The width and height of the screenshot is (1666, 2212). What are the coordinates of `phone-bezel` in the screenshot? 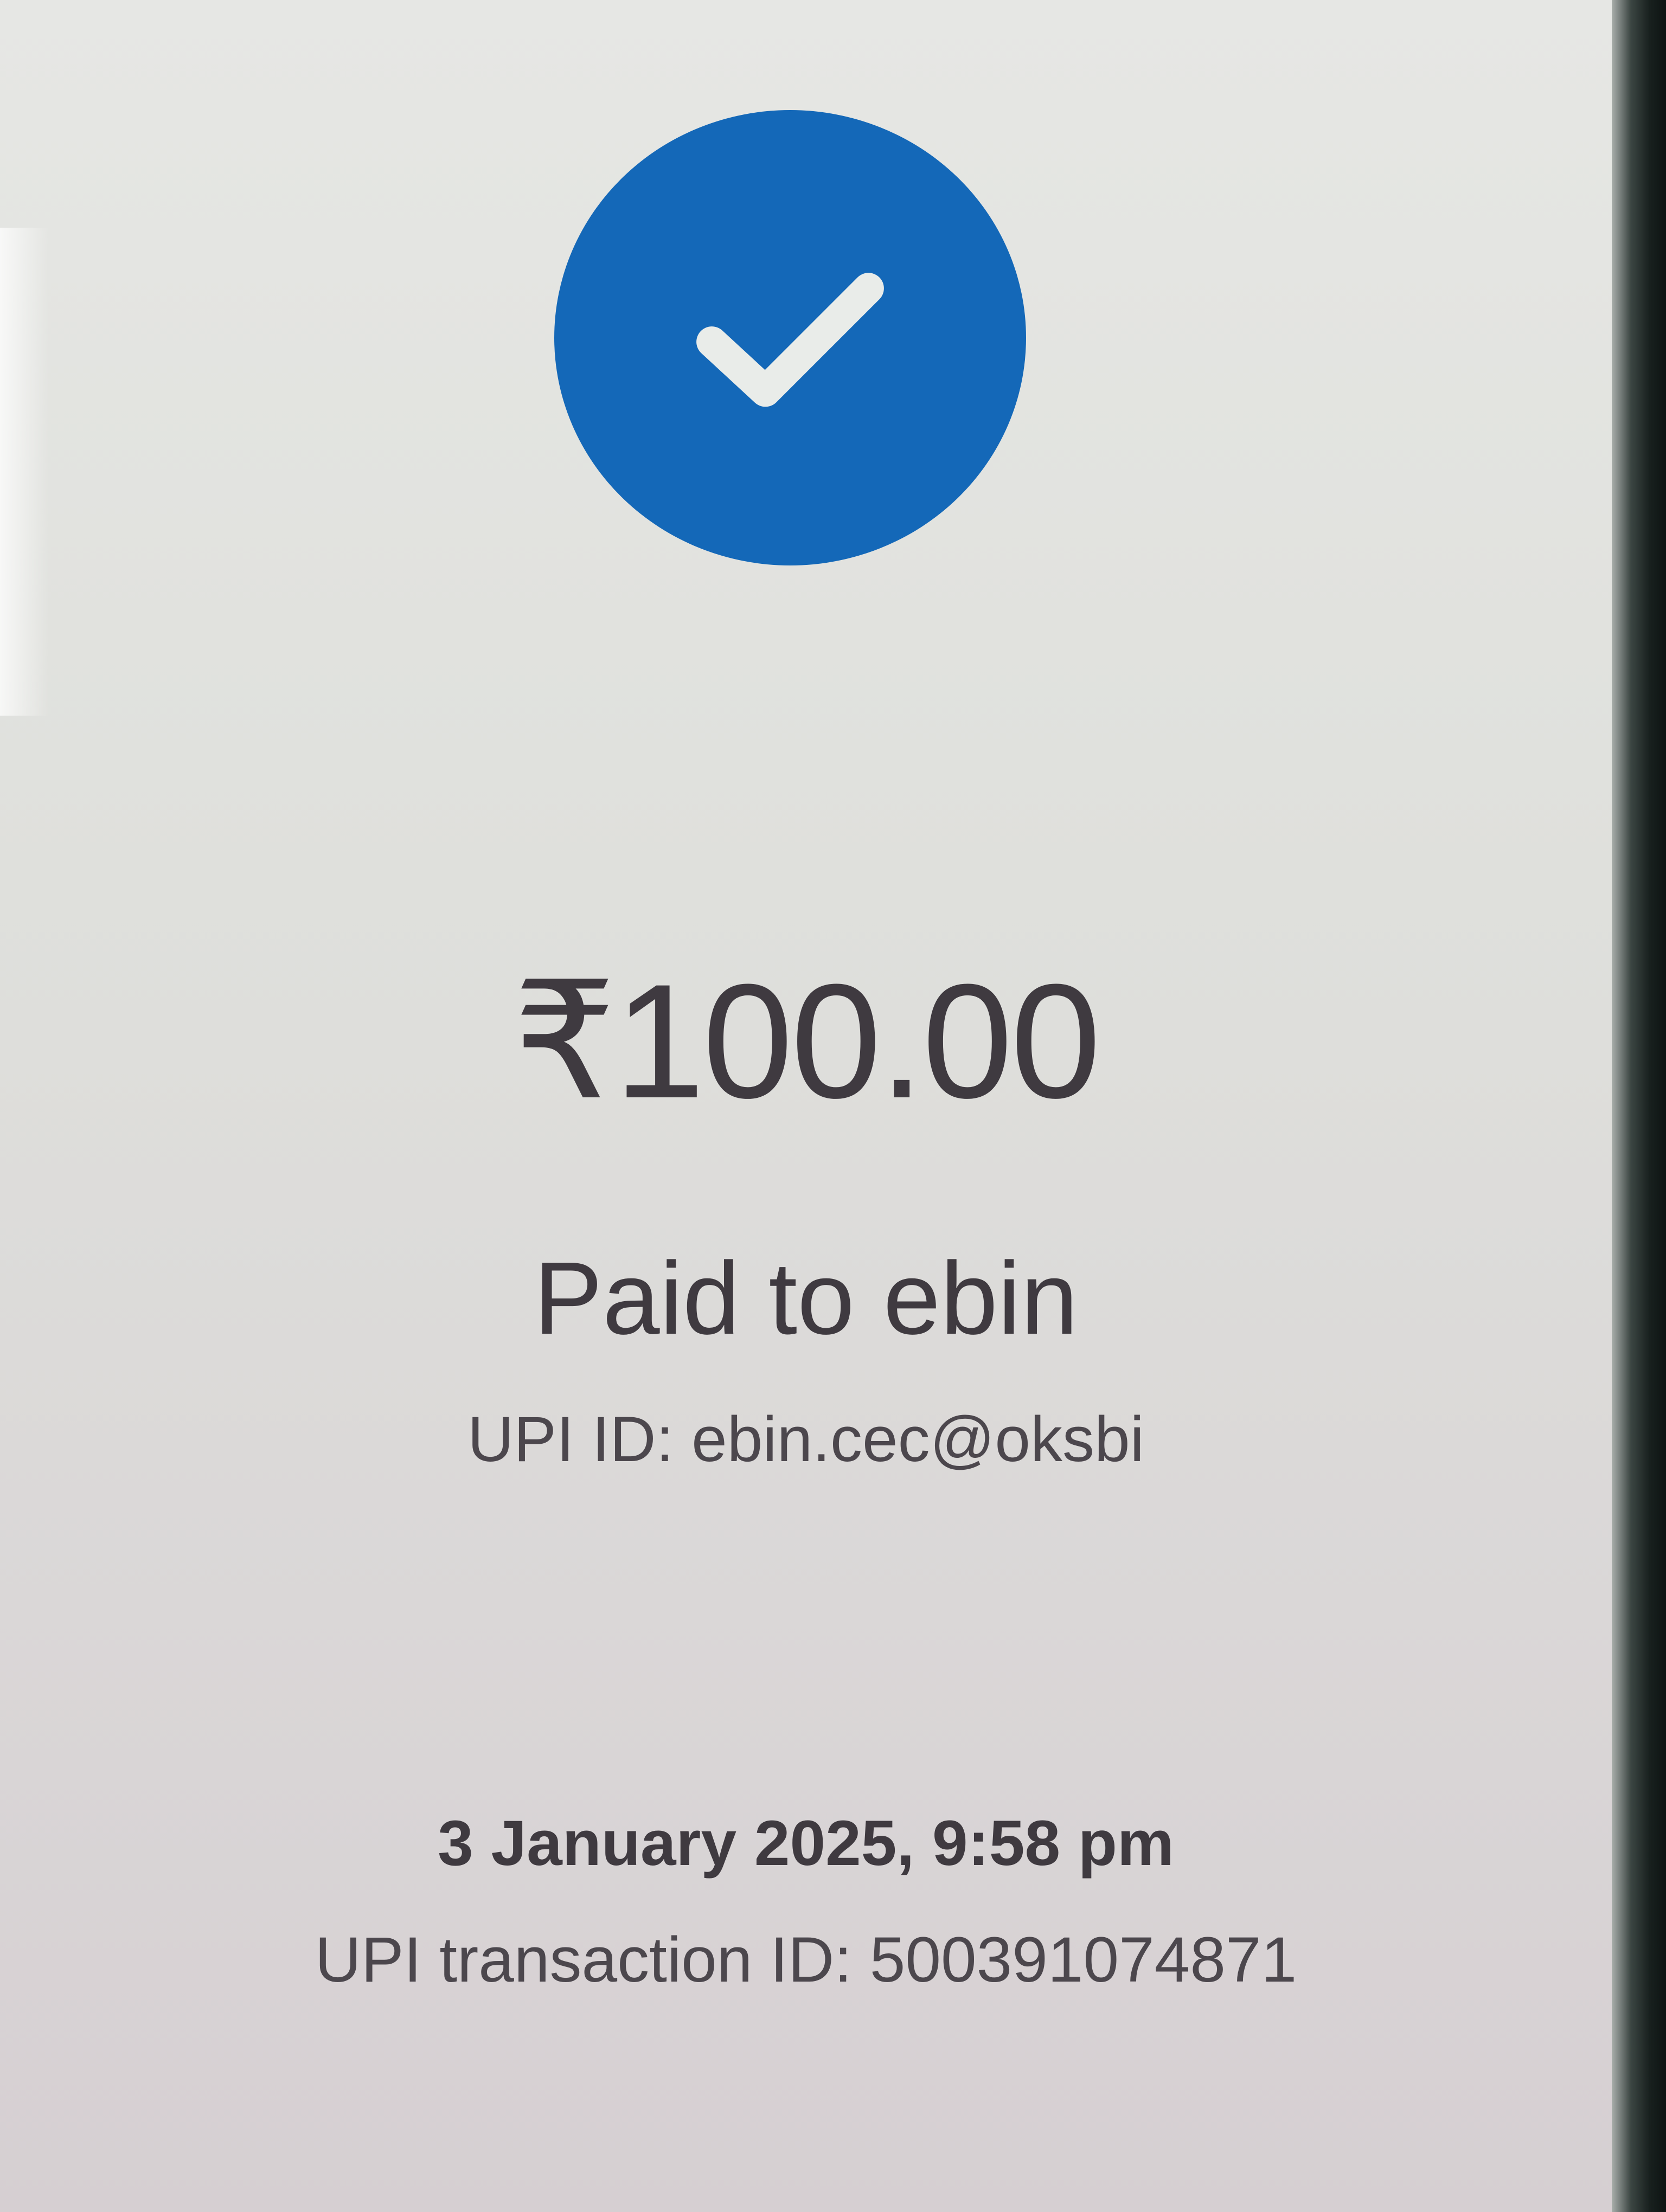 It's located at (1639, 1106).